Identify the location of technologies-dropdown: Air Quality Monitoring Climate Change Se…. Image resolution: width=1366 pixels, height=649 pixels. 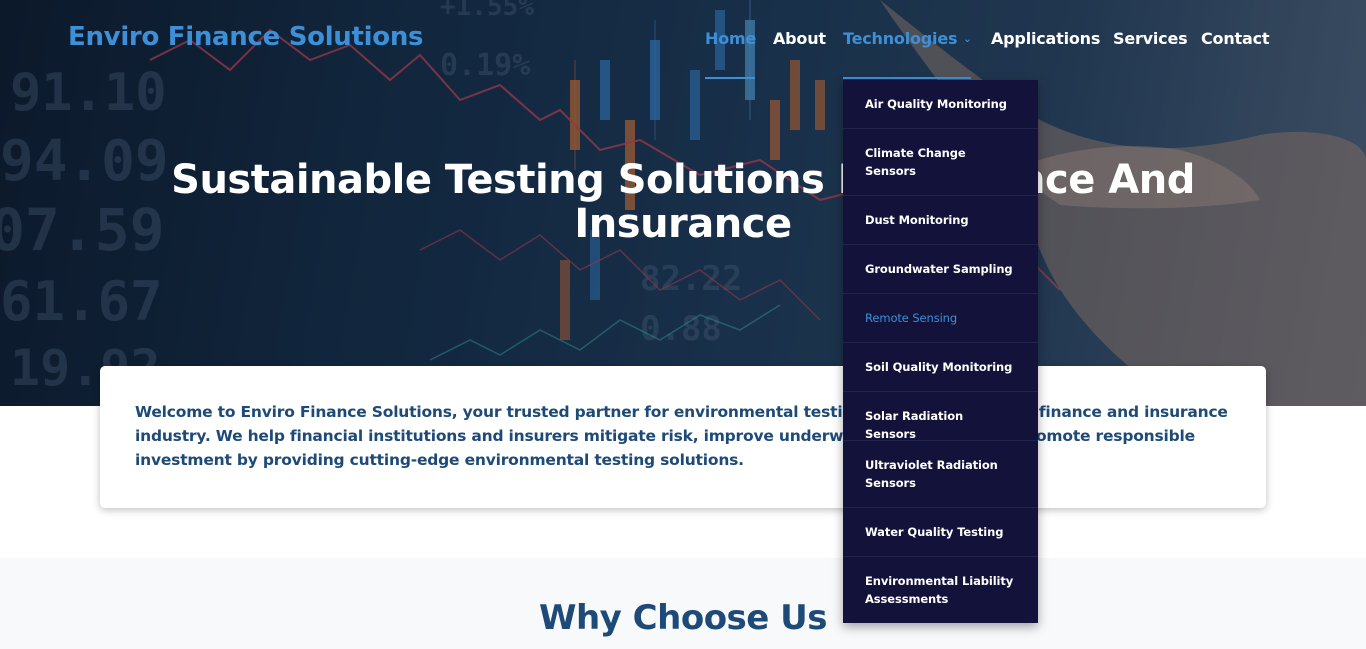
(940, 351).